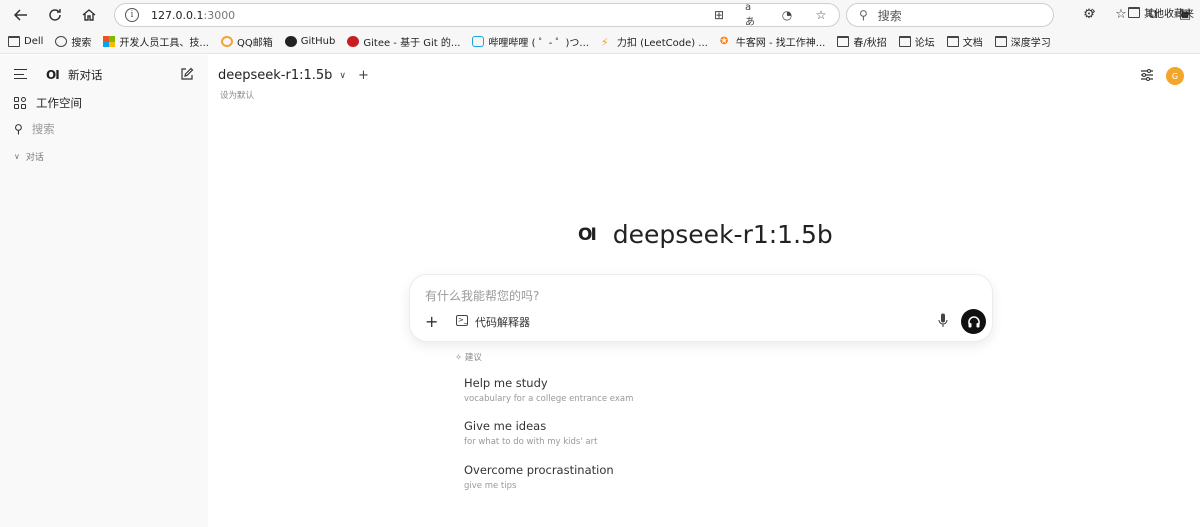 The width and height of the screenshot is (1200, 527). I want to click on globe-icon, so click(61, 41).